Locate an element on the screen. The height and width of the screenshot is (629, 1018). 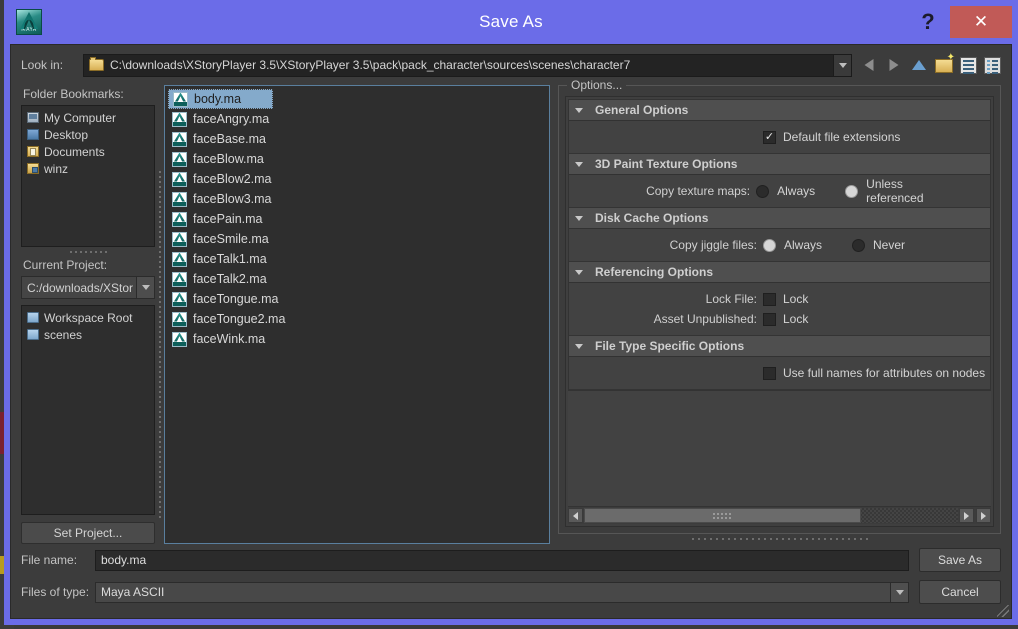
frame-header-general-options: General Options is located at coordinates (779, 110).